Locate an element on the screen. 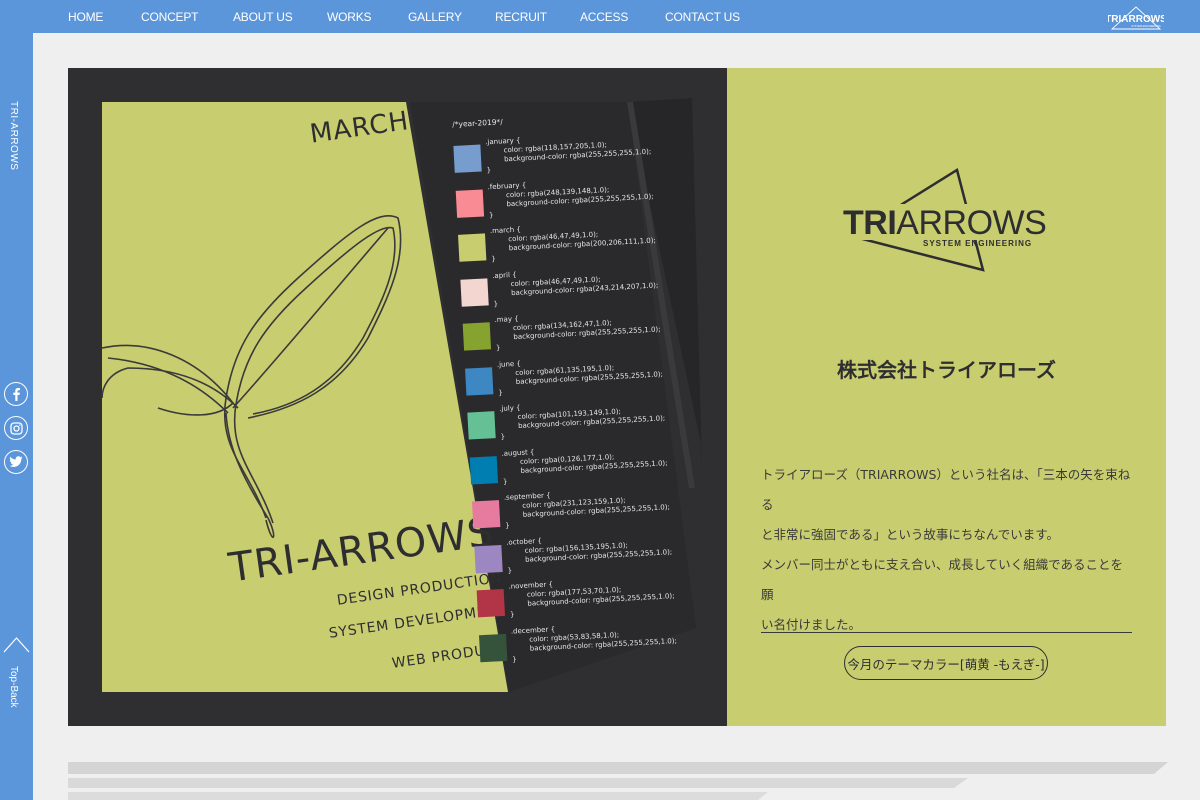 The height and width of the screenshot is (800, 1200). left-sidebar: TRI-ARROWS Top-Back is located at coordinates (16, 416).